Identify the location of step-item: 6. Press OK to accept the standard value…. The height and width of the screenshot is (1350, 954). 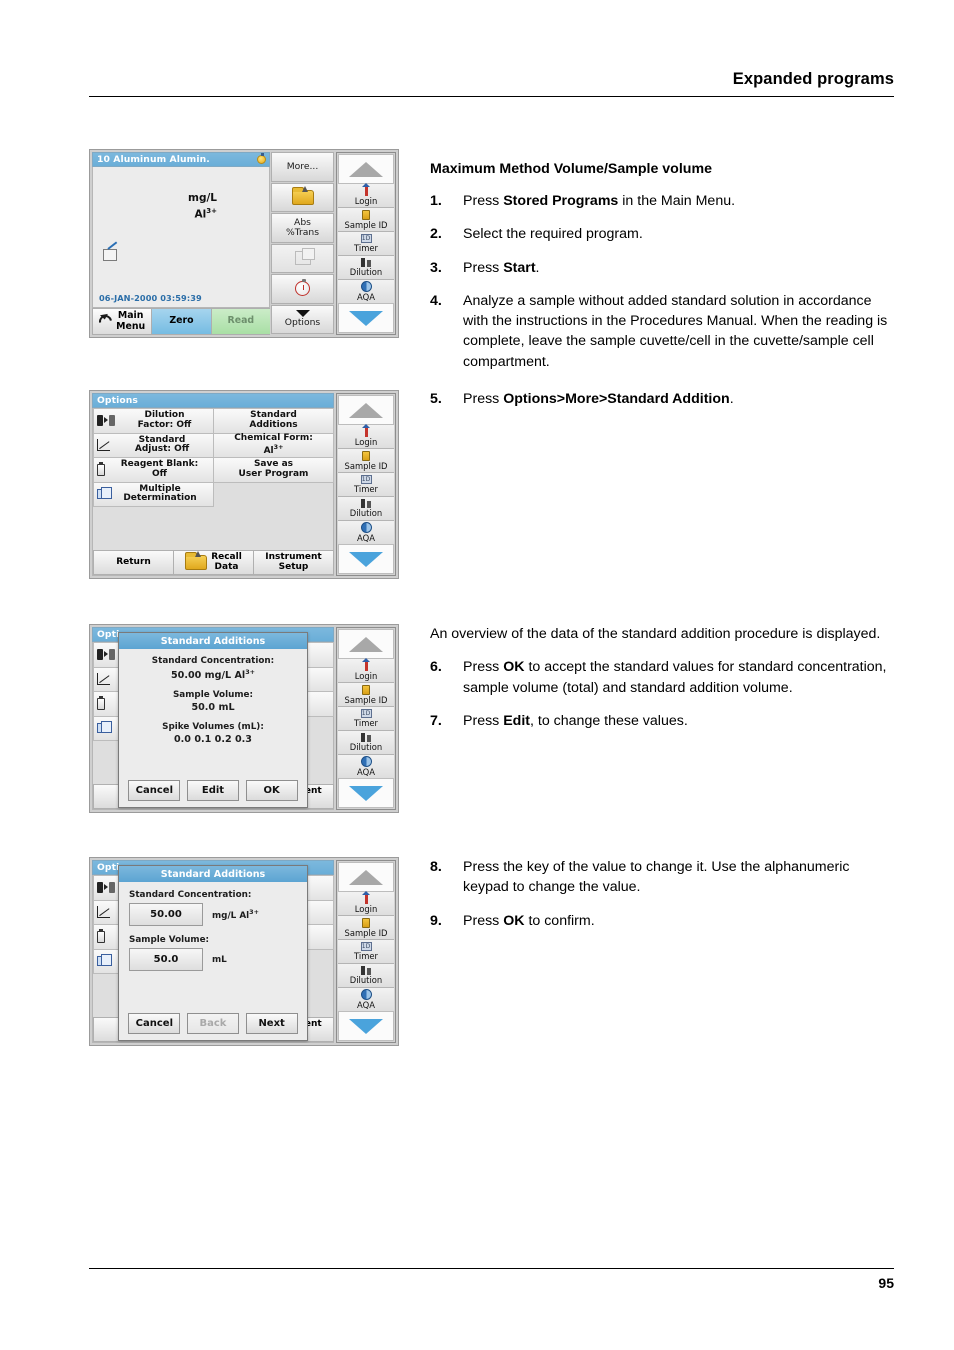
(664, 677).